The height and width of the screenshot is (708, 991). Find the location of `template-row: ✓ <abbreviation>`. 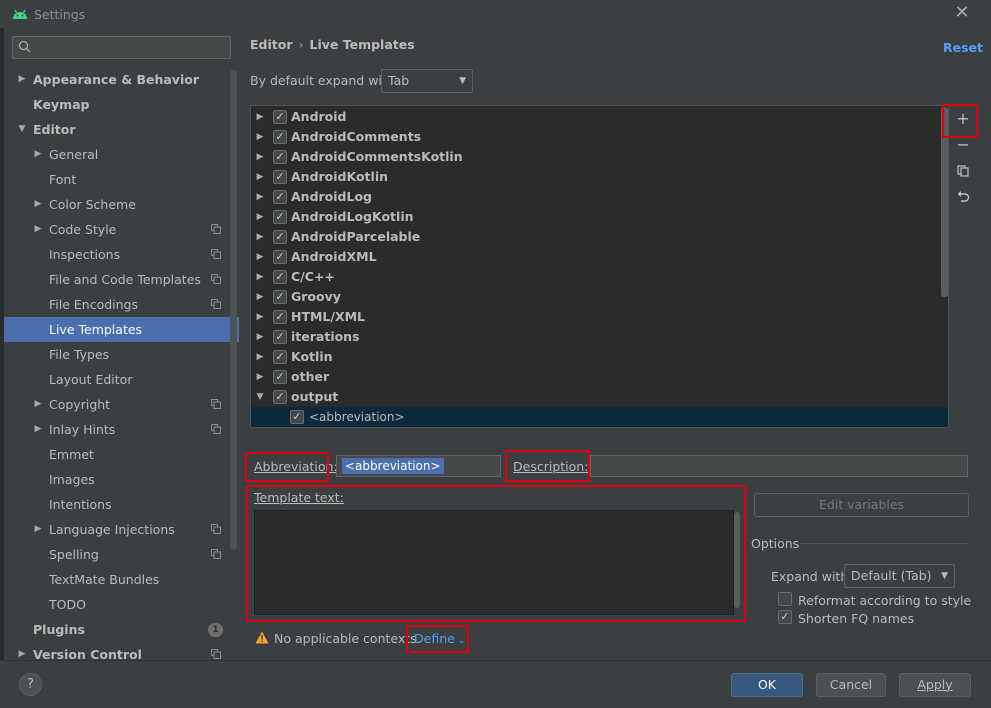

template-row: ✓ <abbreviation> is located at coordinates (599, 417).